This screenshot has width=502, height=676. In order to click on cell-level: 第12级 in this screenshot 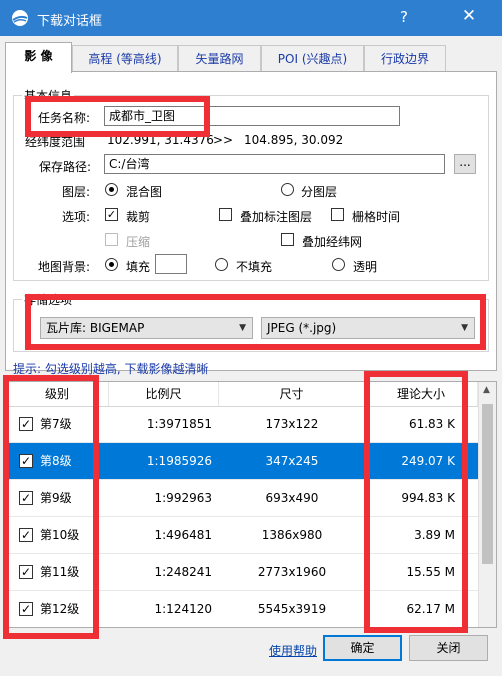, I will do `click(60, 609)`.